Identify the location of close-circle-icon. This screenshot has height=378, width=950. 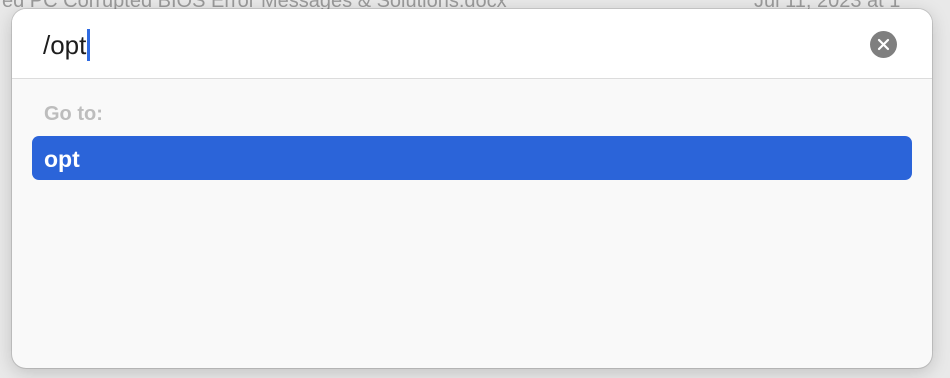
(883, 44).